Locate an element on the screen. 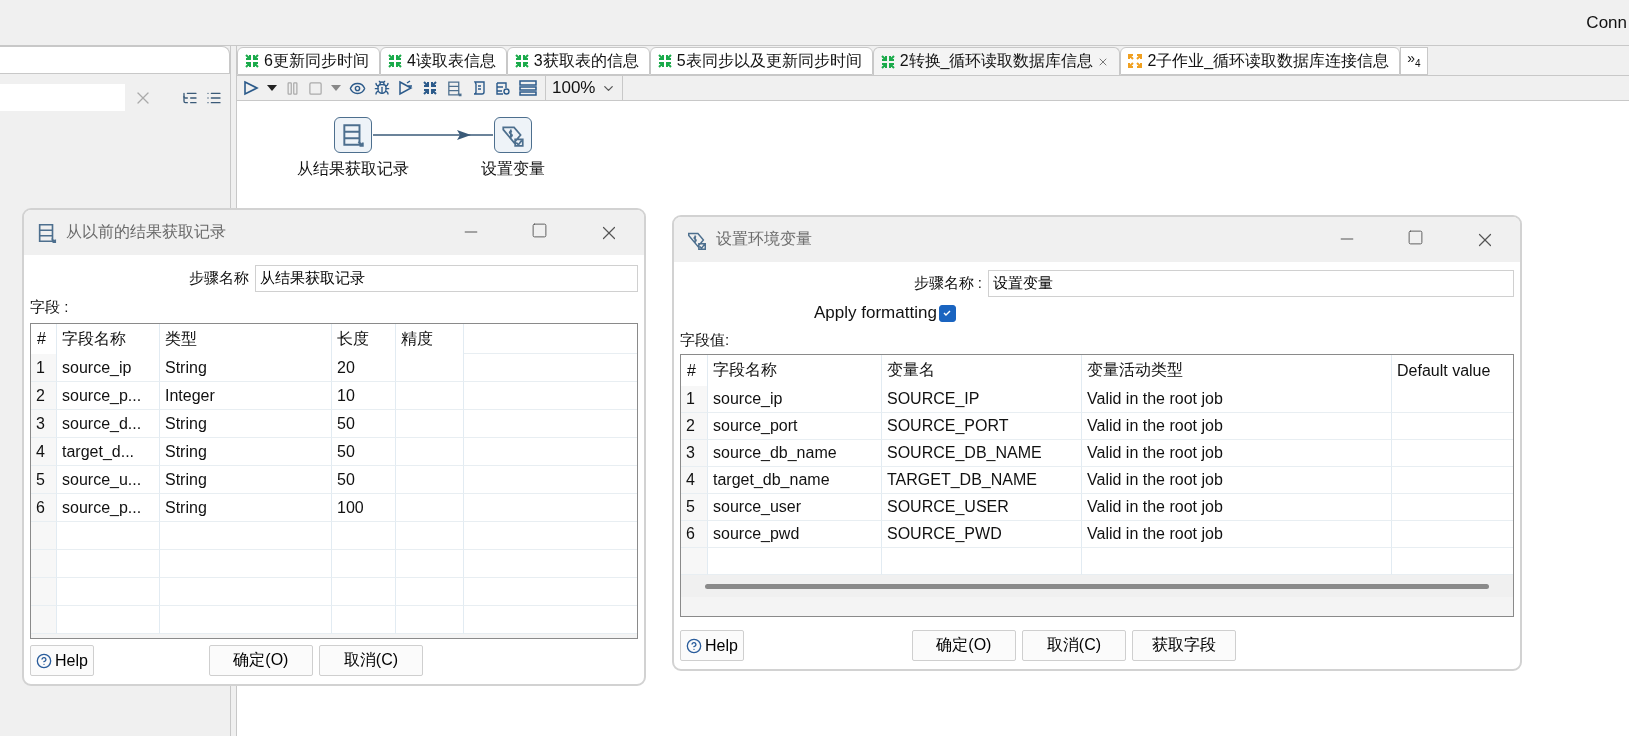 The height and width of the screenshot is (736, 1629). table-cell: source_pwd is located at coordinates (795, 534).